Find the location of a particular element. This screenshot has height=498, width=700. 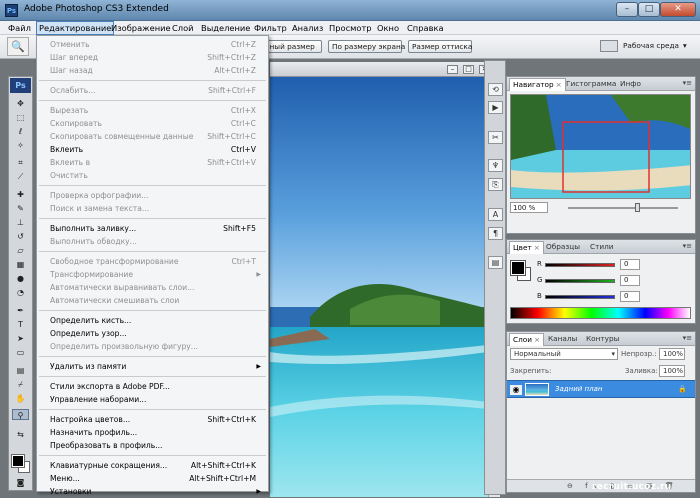

move-tool-icon: ✥ is located at coordinates (20, 103).